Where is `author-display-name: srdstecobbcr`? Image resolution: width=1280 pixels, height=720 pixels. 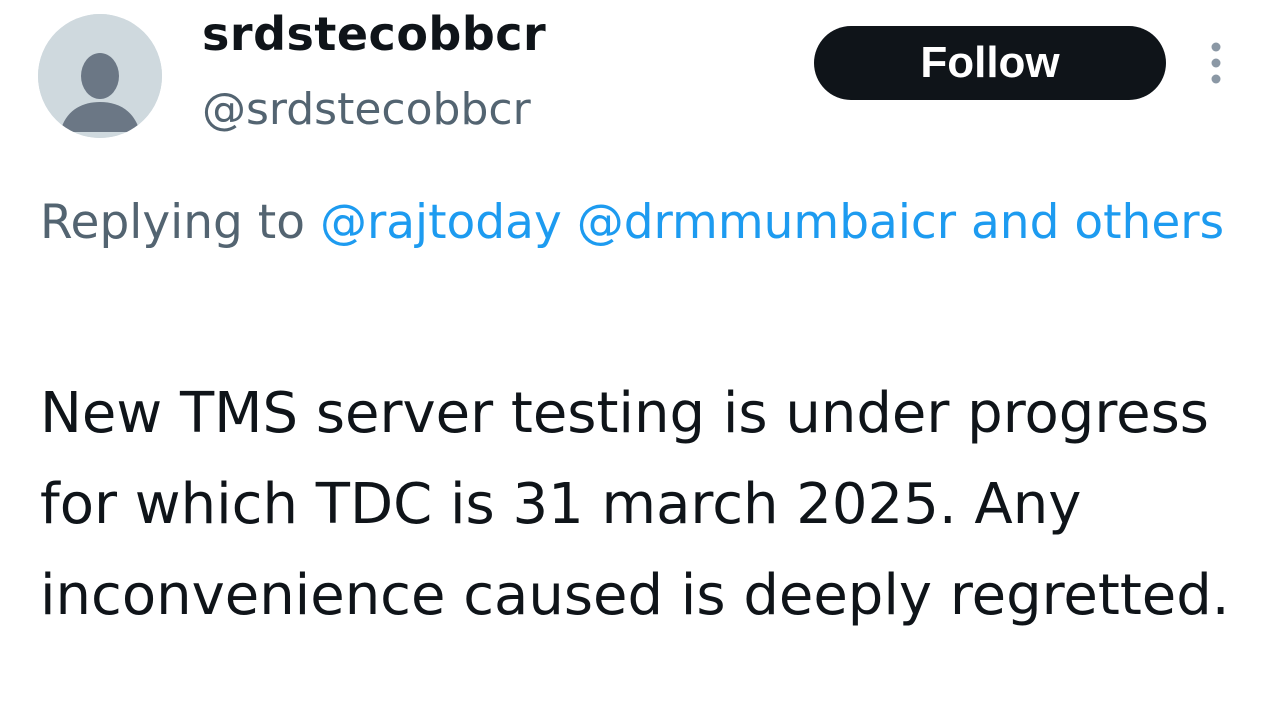 author-display-name: srdstecobbcr is located at coordinates (374, 34).